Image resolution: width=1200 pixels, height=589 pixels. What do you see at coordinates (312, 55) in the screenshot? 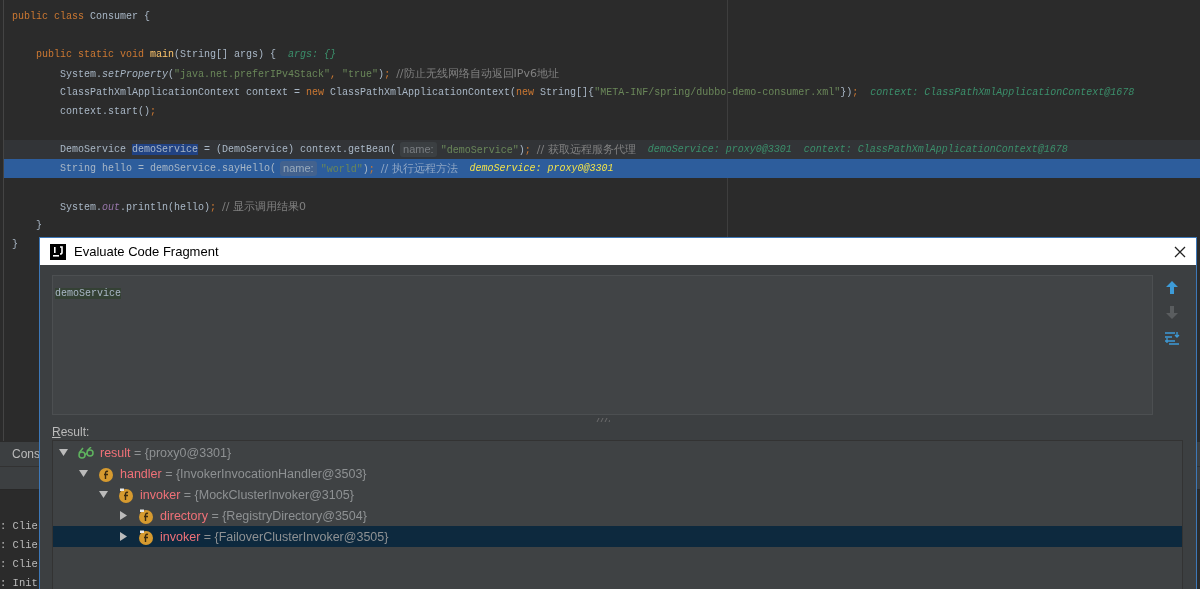
I see `inline-value: args: {}` at bounding box center [312, 55].